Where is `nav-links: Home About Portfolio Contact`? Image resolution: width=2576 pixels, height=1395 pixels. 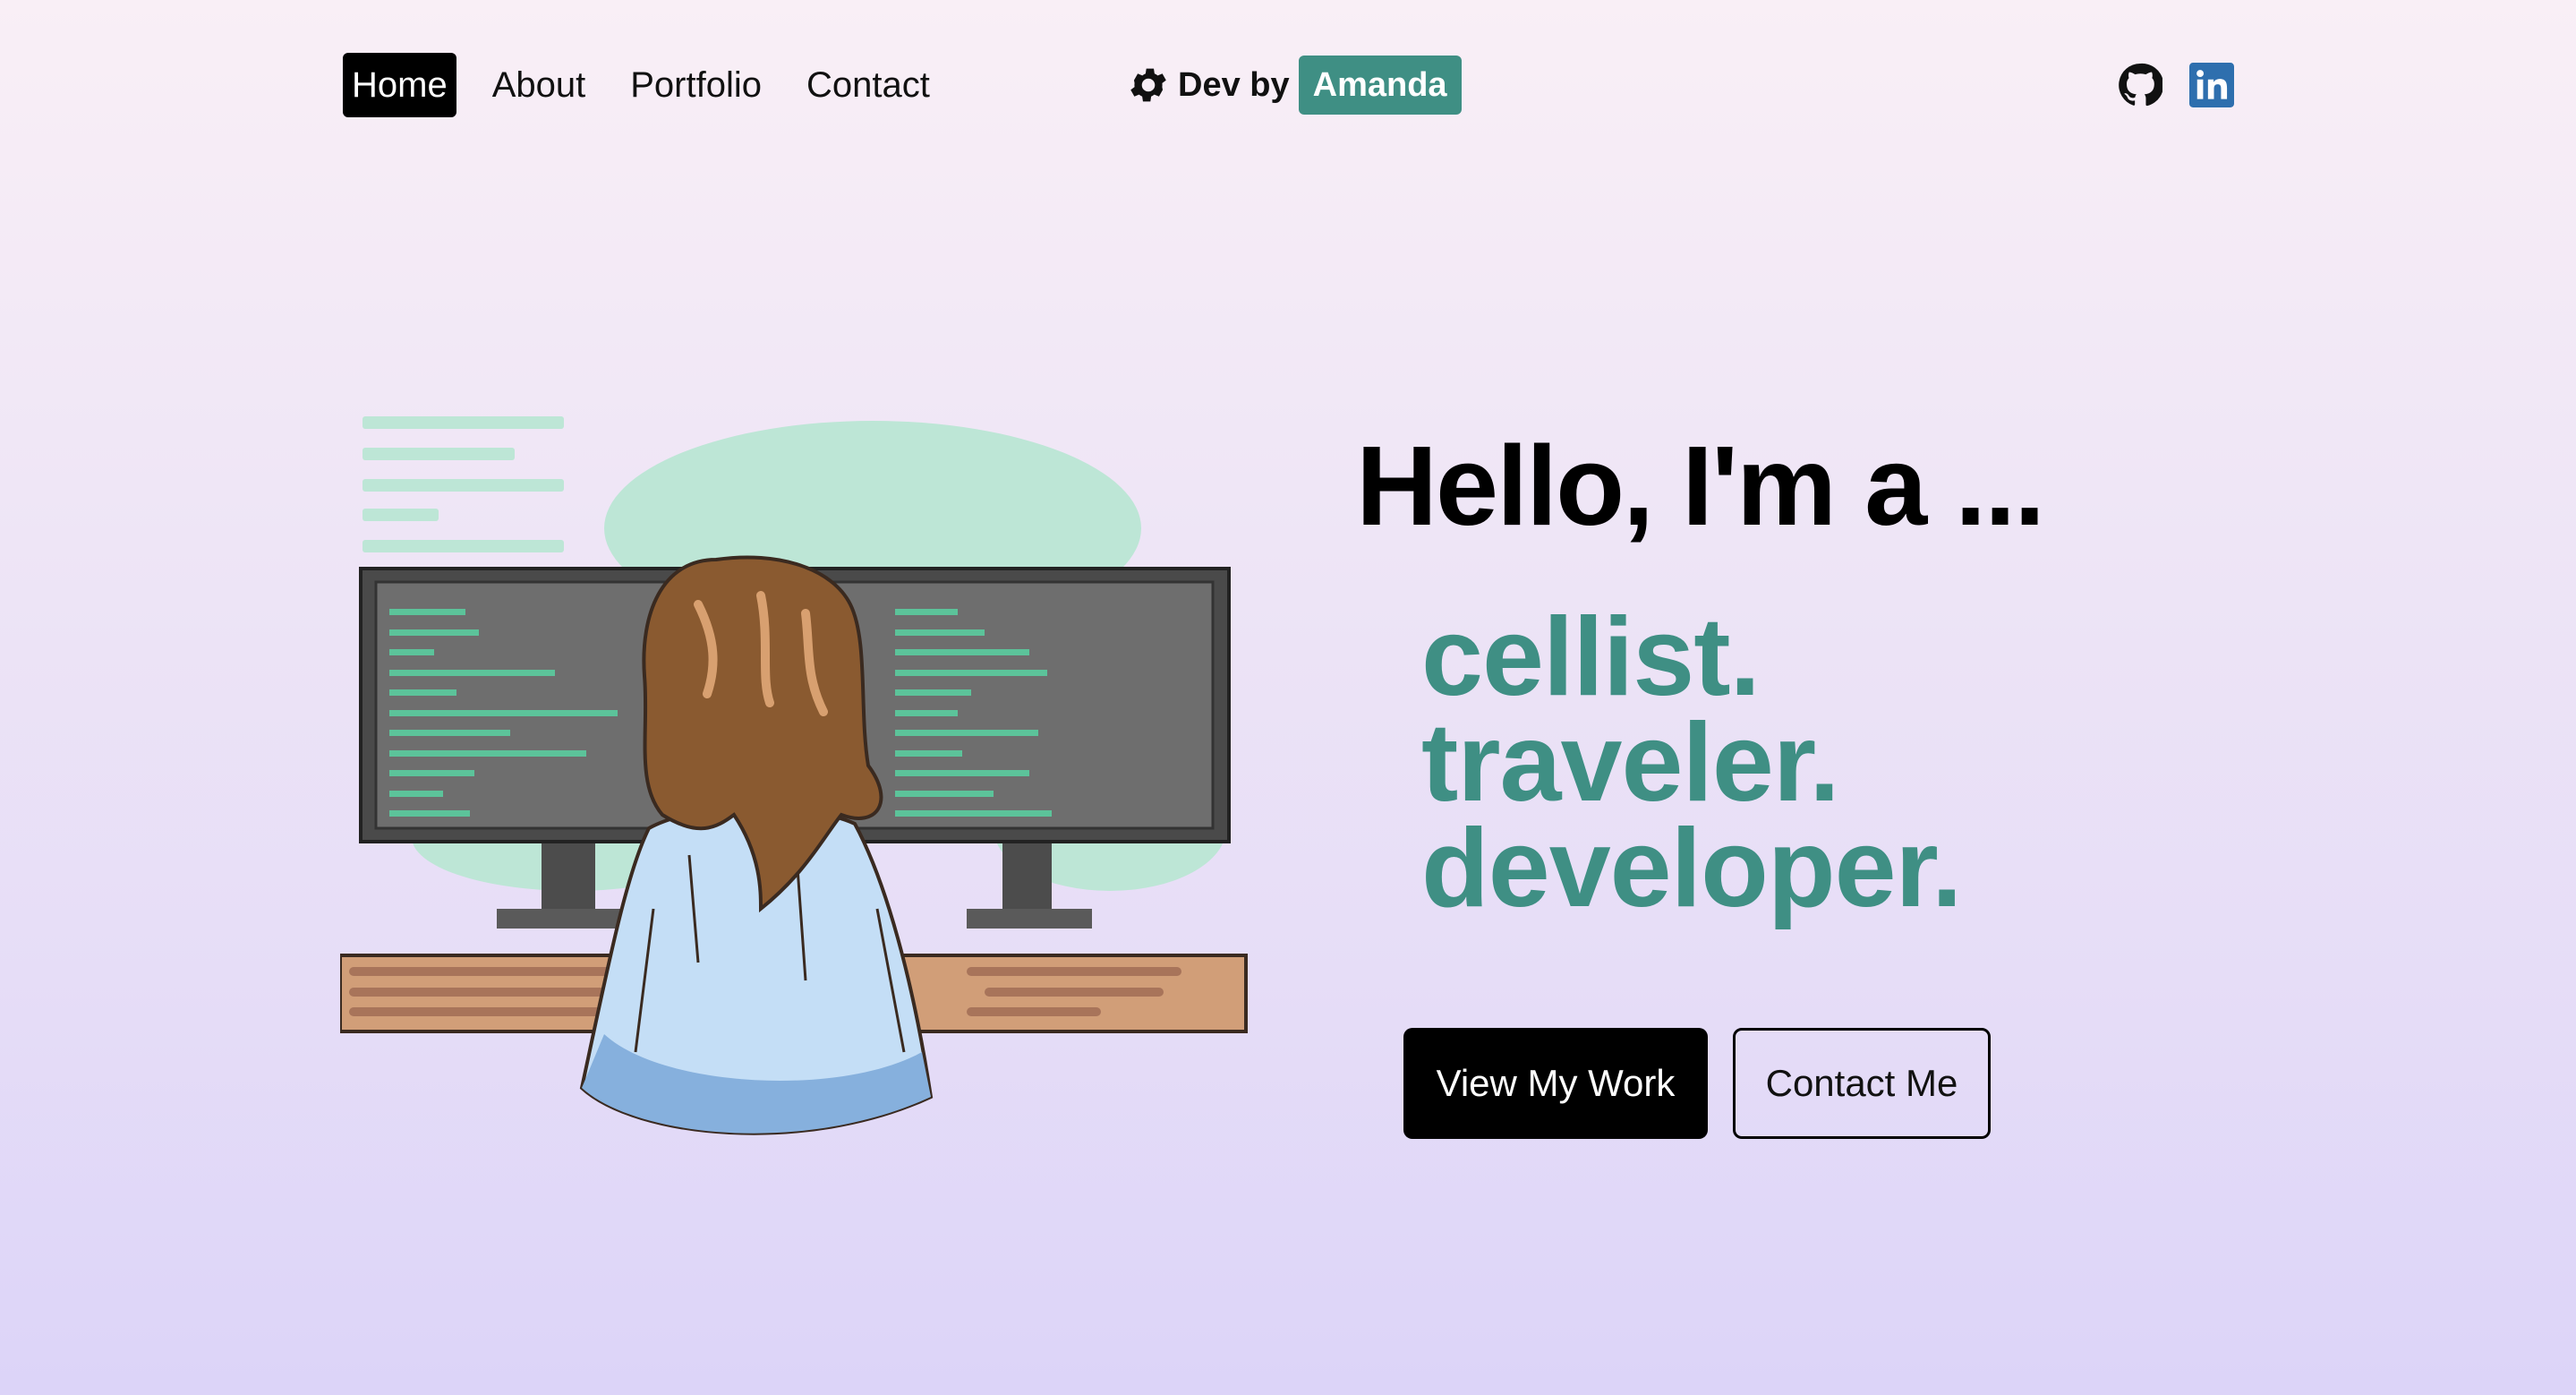
nav-links: Home About Portfolio Contact is located at coordinates (654, 85).